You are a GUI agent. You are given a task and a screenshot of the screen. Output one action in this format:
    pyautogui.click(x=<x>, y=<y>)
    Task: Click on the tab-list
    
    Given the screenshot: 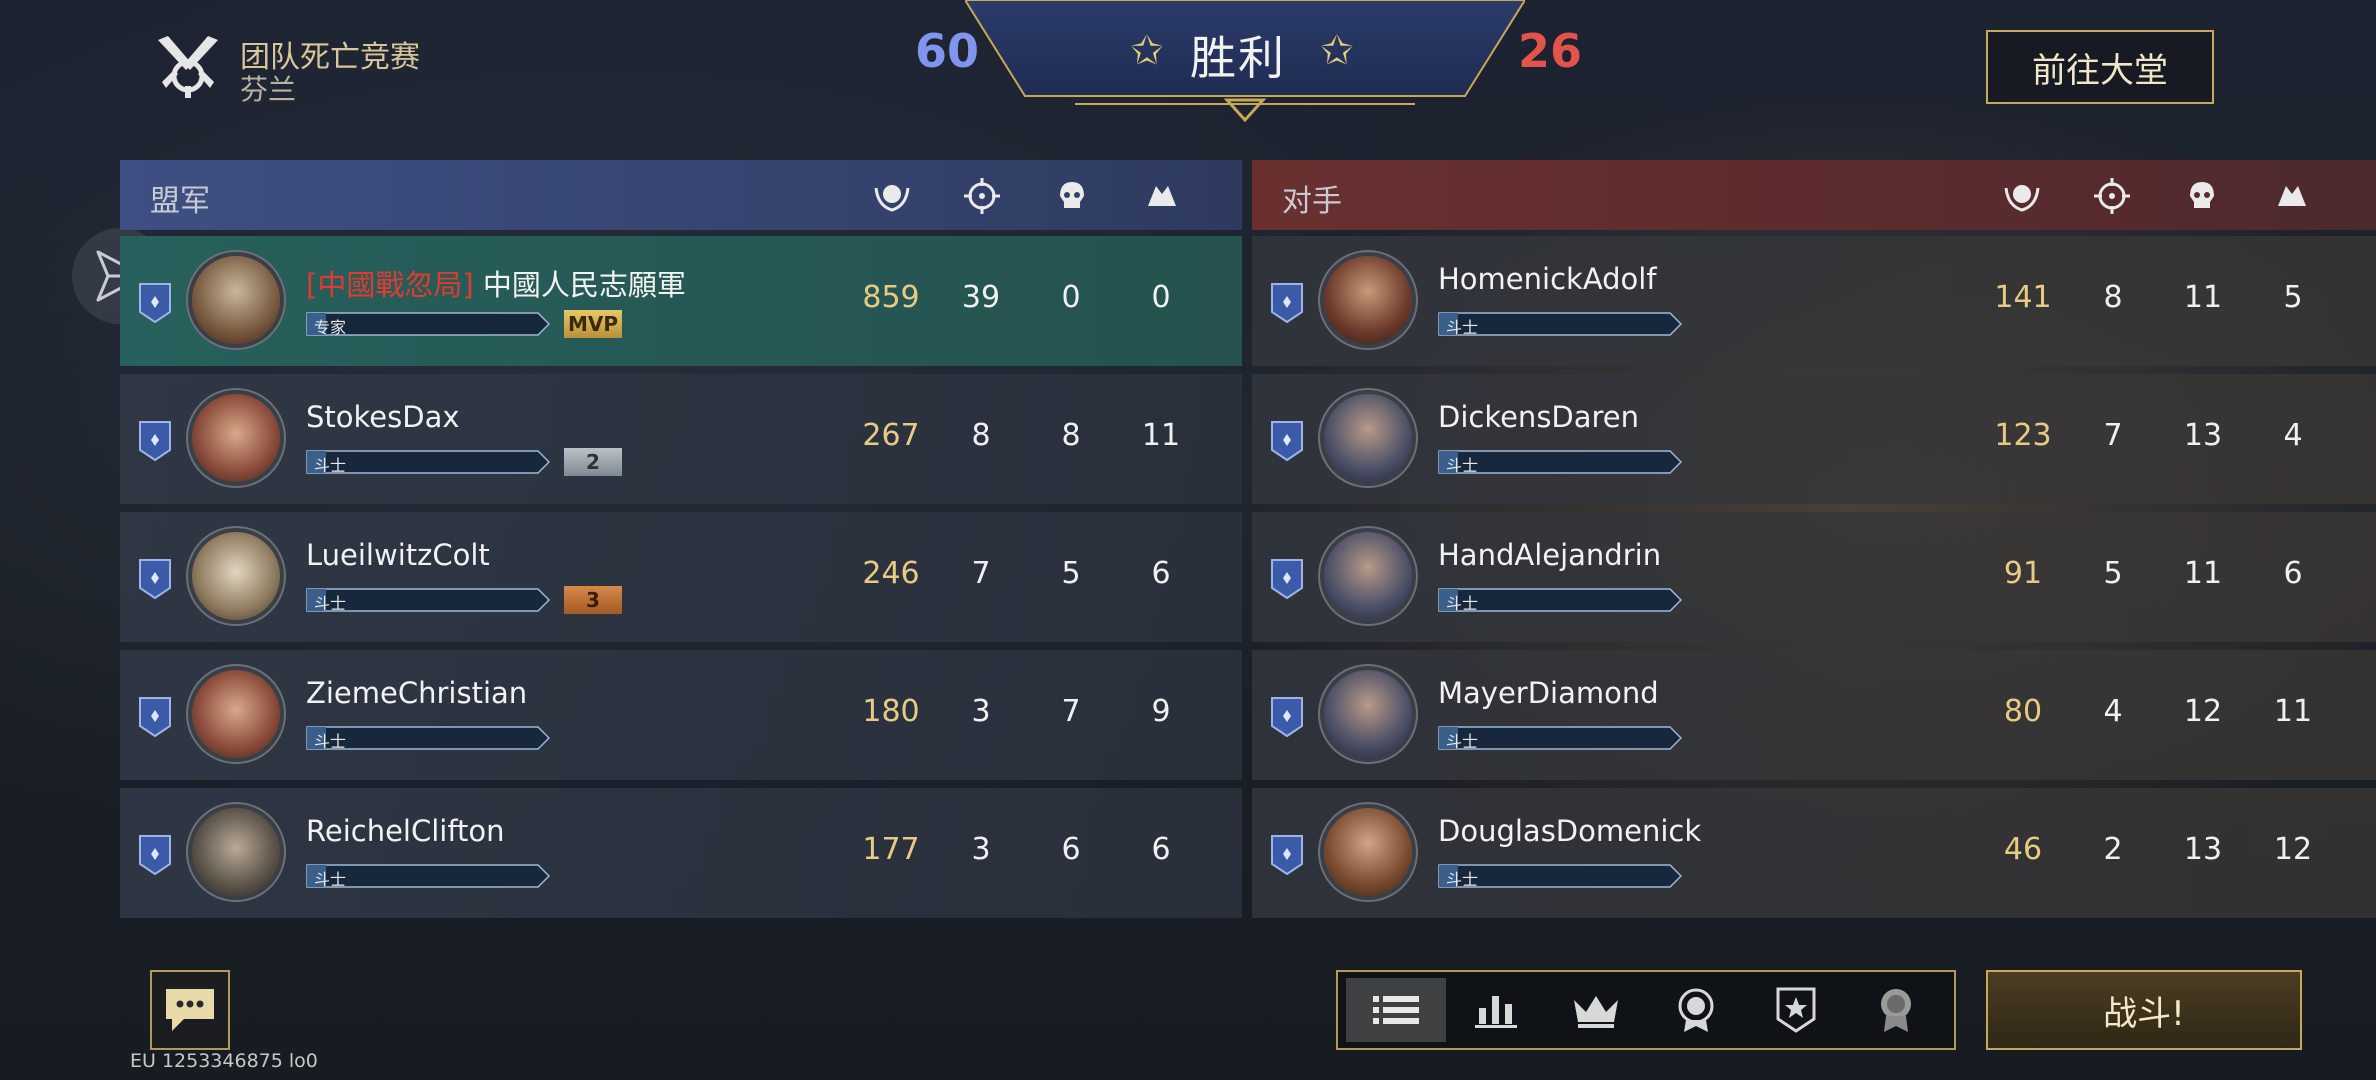 What is the action you would take?
    pyautogui.click(x=1396, y=1010)
    